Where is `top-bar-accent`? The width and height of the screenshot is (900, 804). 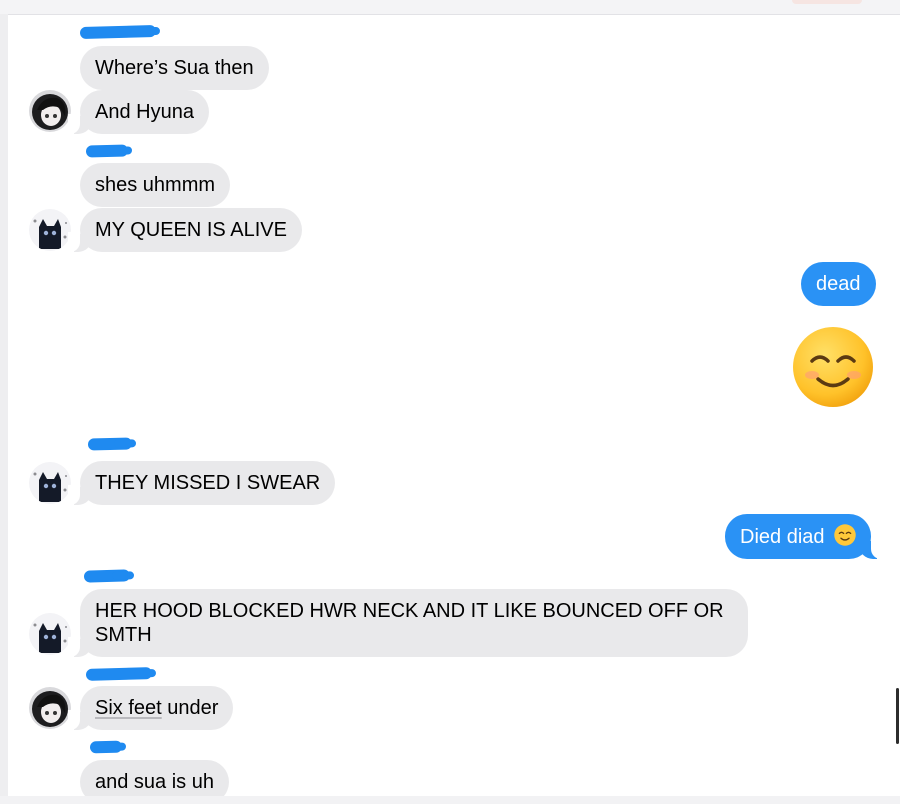
top-bar-accent is located at coordinates (827, 2).